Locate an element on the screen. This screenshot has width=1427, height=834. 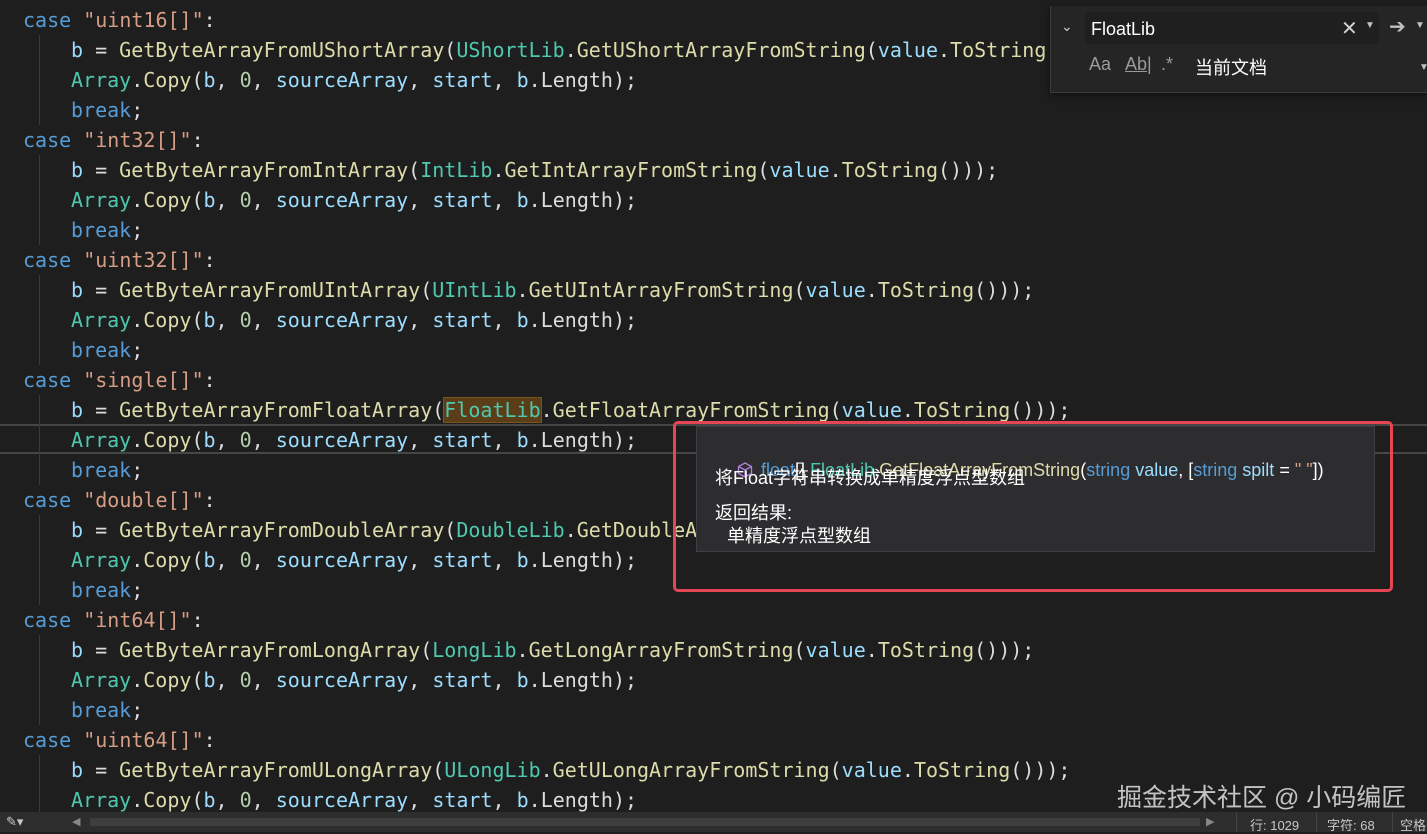
code-line: case "double[]": is located at coordinates (119, 500).